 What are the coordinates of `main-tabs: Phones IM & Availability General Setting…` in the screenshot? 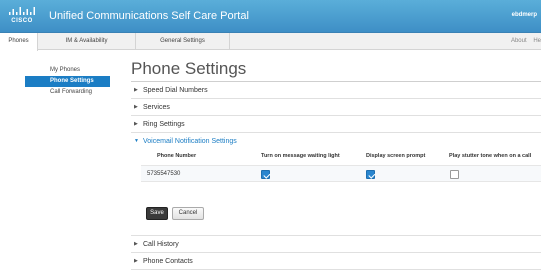 It's located at (270, 42).